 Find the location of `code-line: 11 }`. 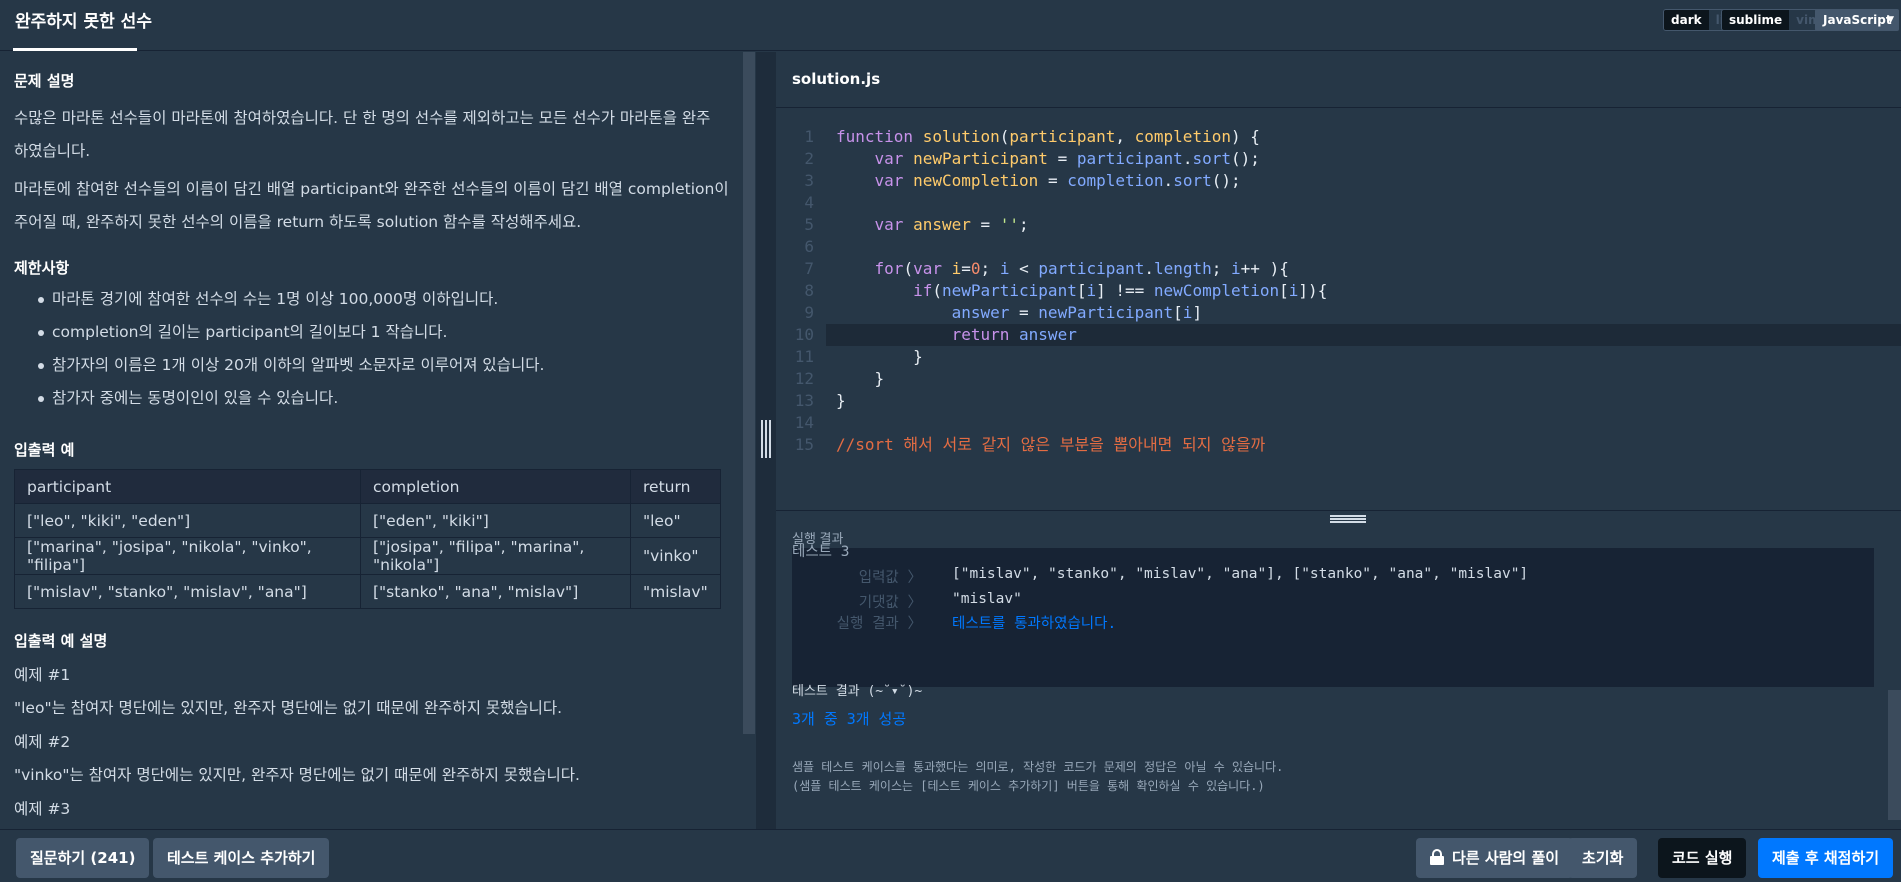

code-line: 11 } is located at coordinates (1338, 357).